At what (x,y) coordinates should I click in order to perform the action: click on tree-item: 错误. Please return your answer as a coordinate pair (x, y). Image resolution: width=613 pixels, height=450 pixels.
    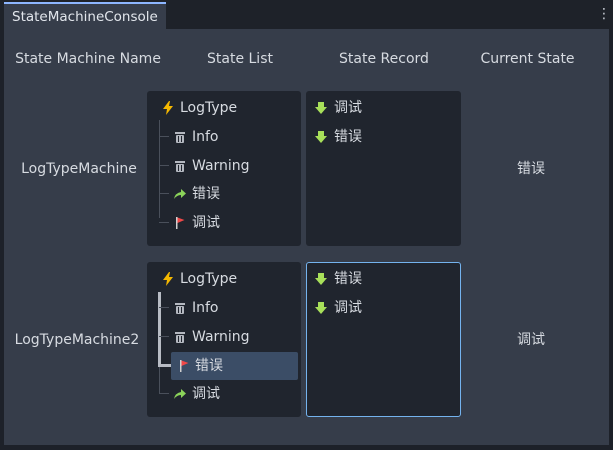
    Looking at the image, I should click on (233, 194).